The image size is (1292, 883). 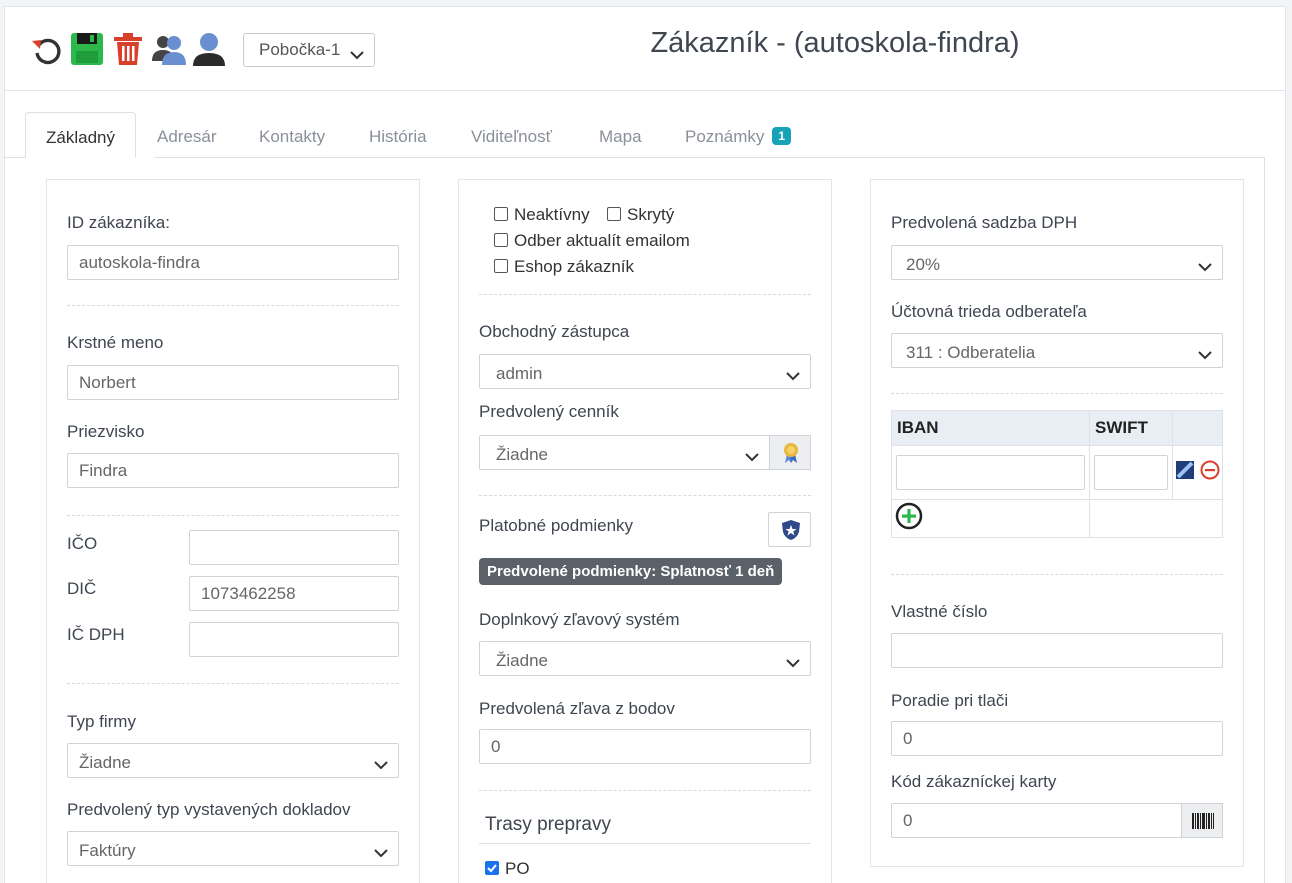 I want to click on toolbar: Pobočka-1 Zákazník - (autoskola-findra), so click(x=645, y=49).